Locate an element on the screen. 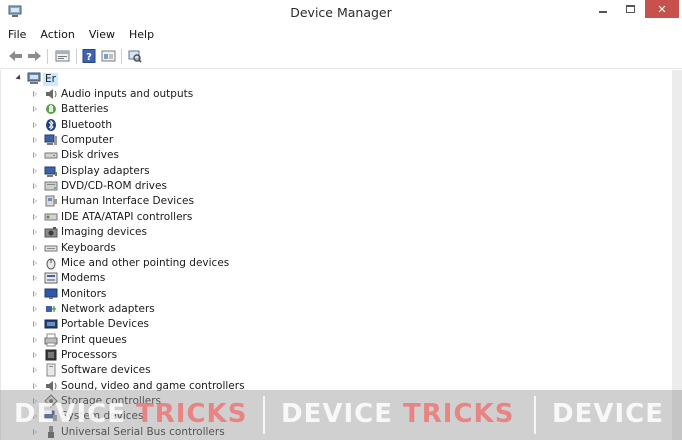 The image size is (682, 440). properties-icon is located at coordinates (62, 56).